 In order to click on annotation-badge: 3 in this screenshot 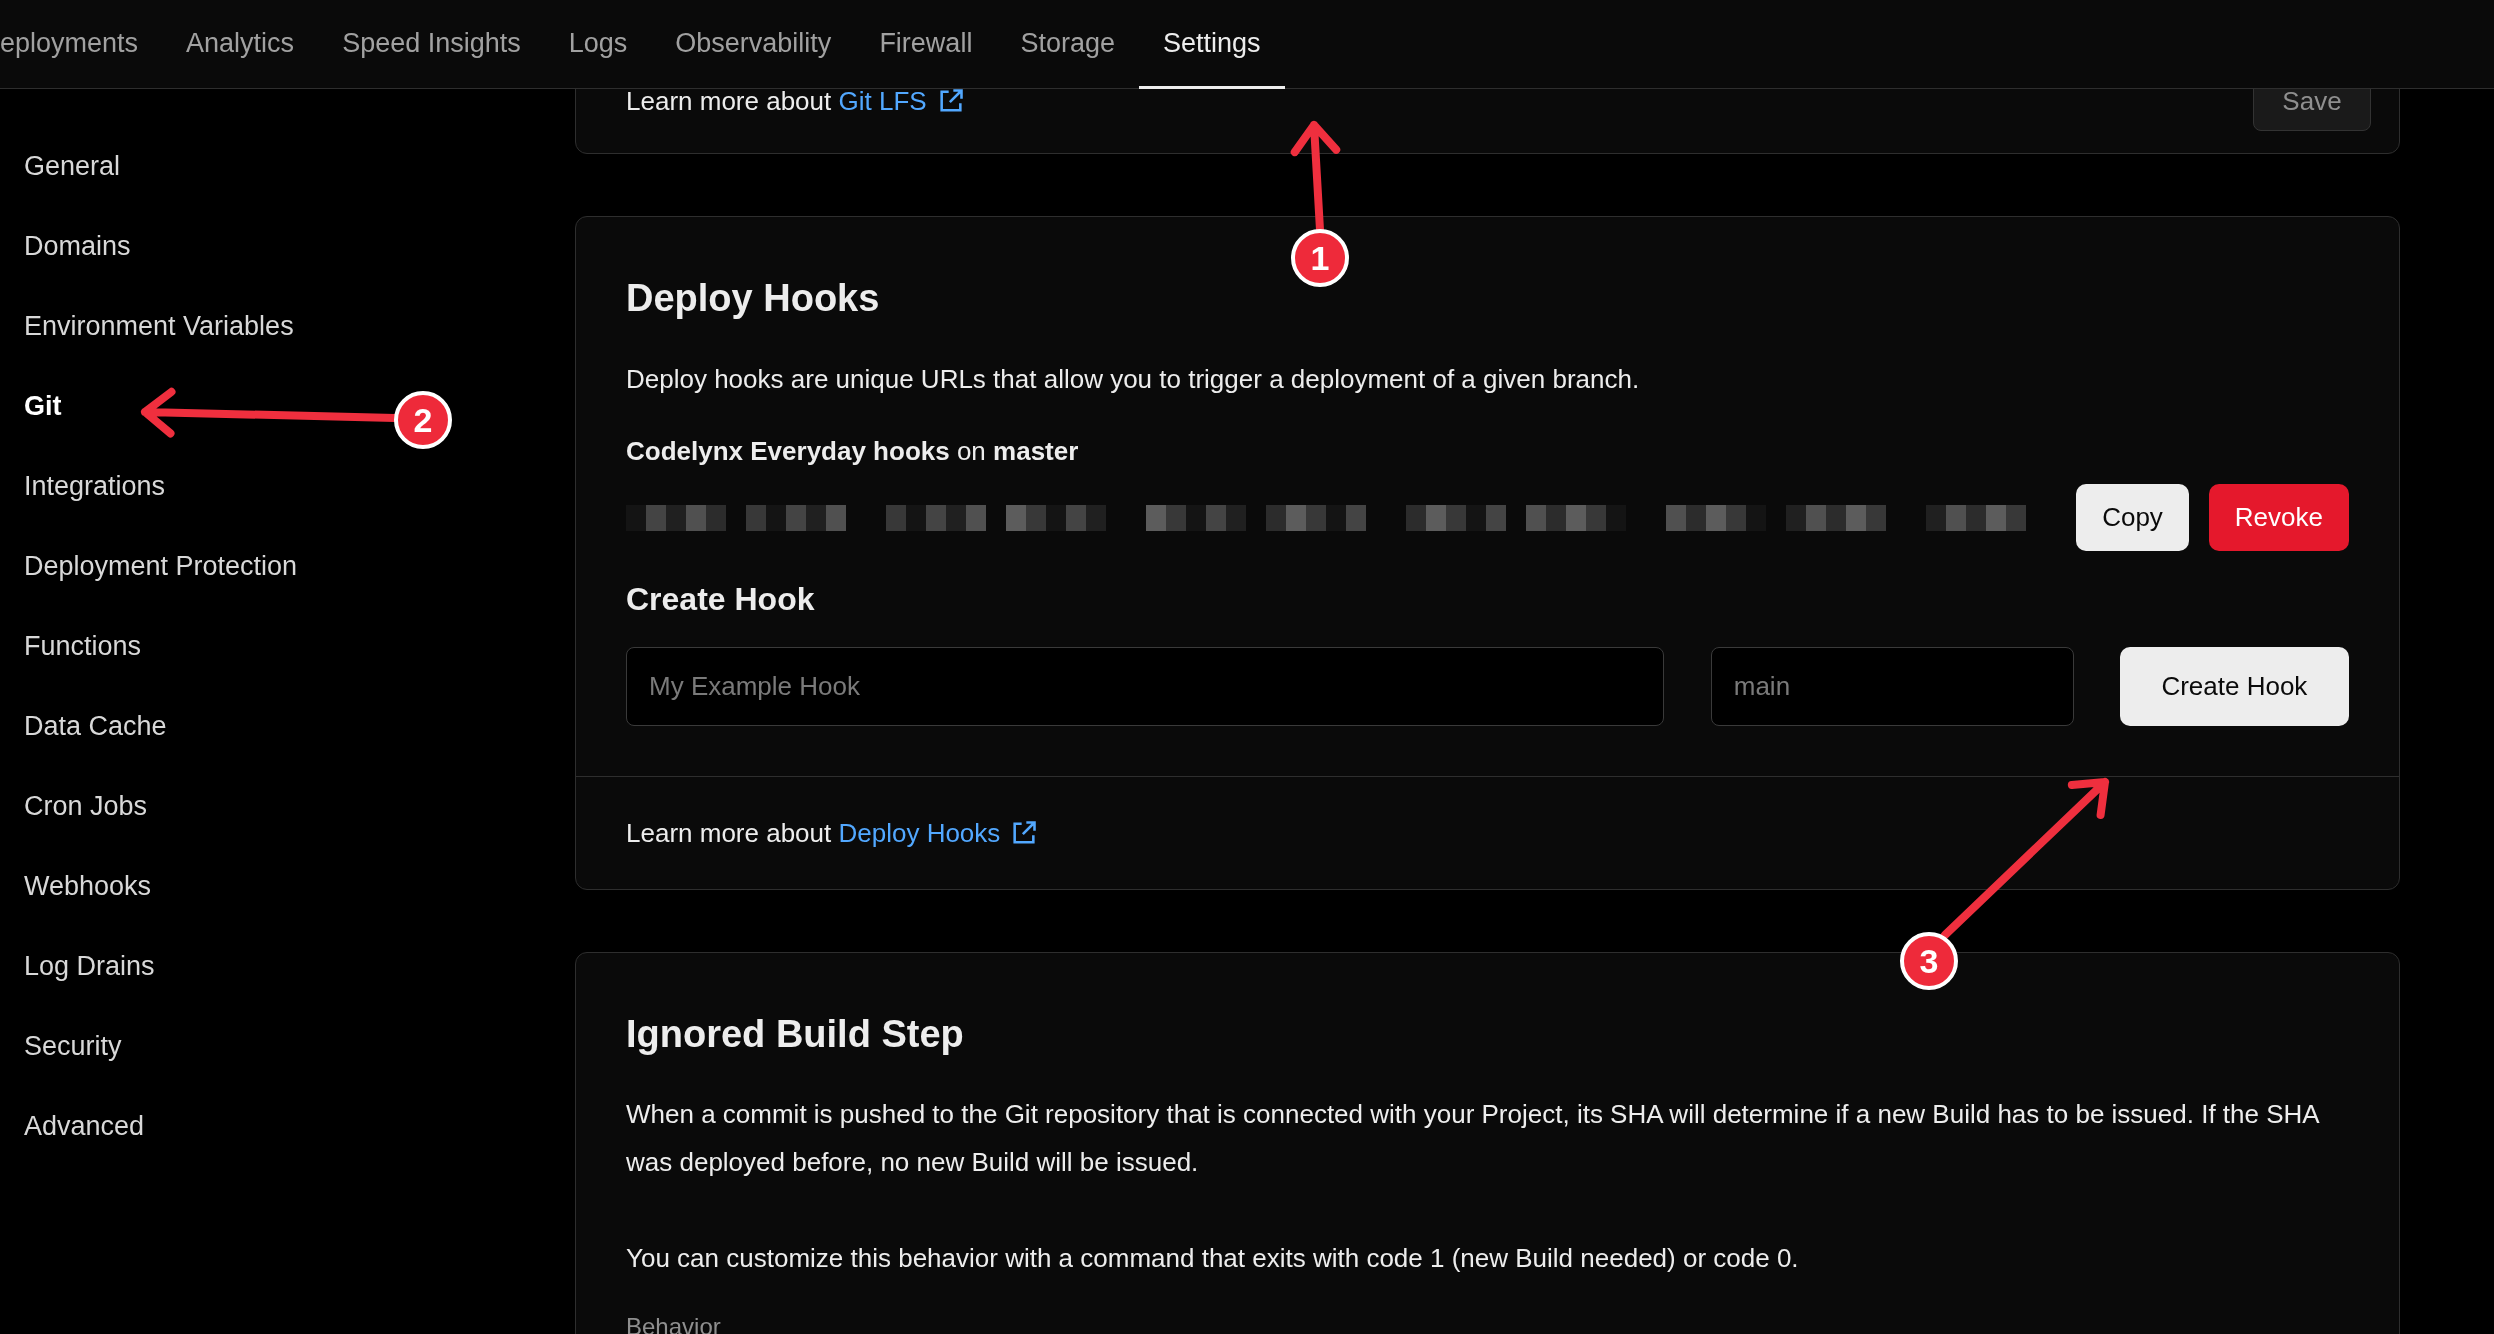, I will do `click(1929, 961)`.